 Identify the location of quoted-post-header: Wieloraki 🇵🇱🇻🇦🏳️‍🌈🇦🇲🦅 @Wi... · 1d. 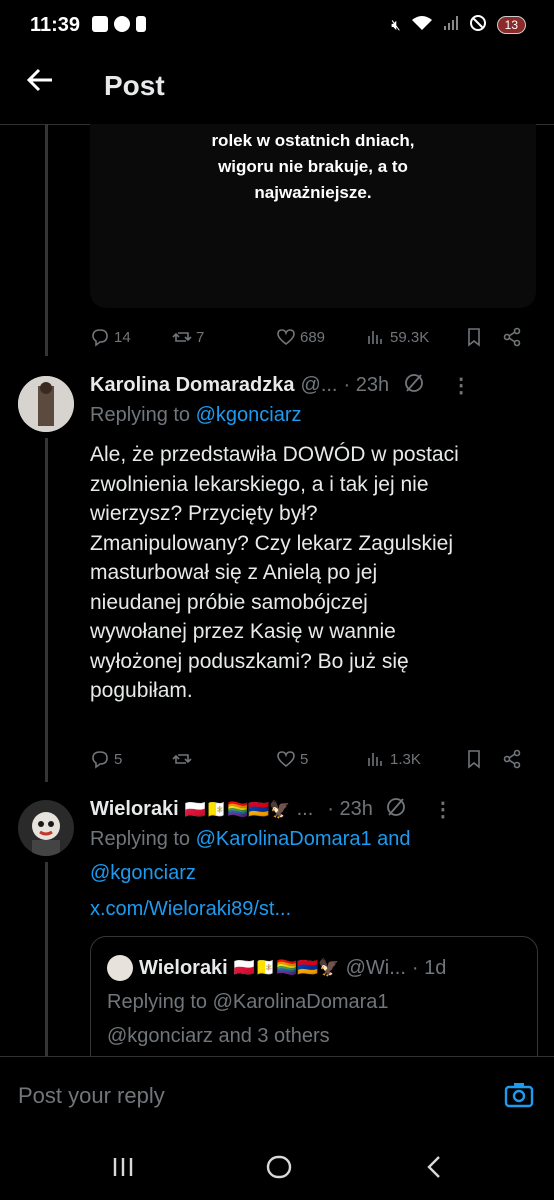
(276, 968).